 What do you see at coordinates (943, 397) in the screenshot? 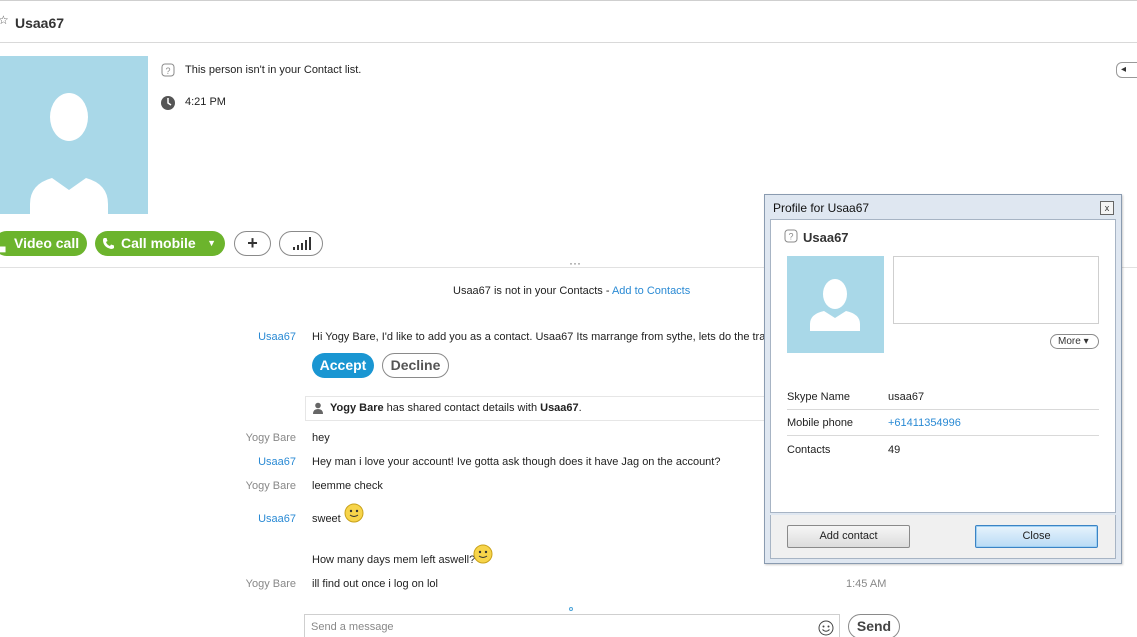
I see `profile-field-row: Skype Name usaa67` at bounding box center [943, 397].